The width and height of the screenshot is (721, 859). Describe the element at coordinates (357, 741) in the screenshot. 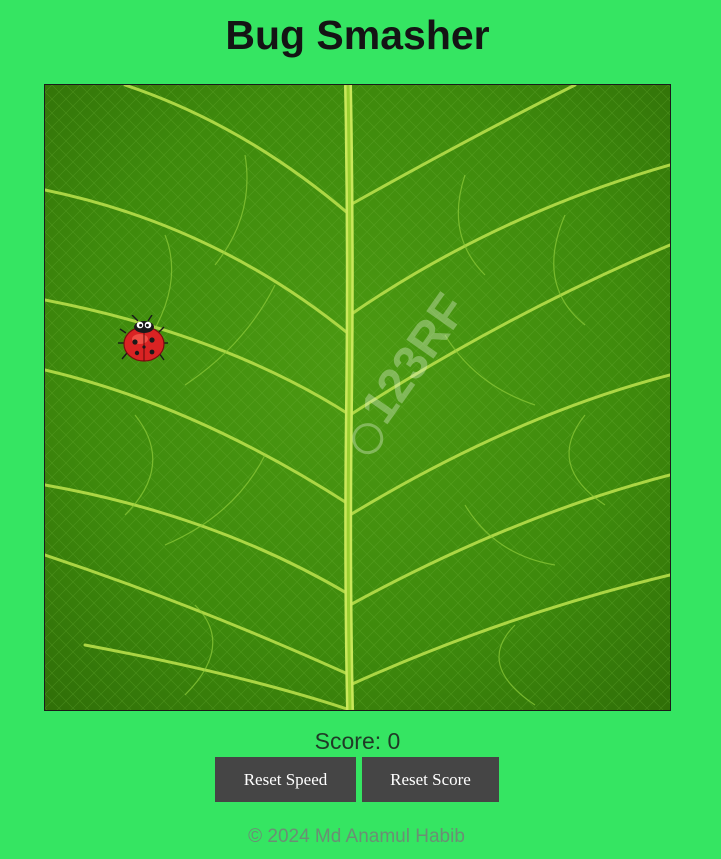

I see `score-display: Score: 0` at that location.